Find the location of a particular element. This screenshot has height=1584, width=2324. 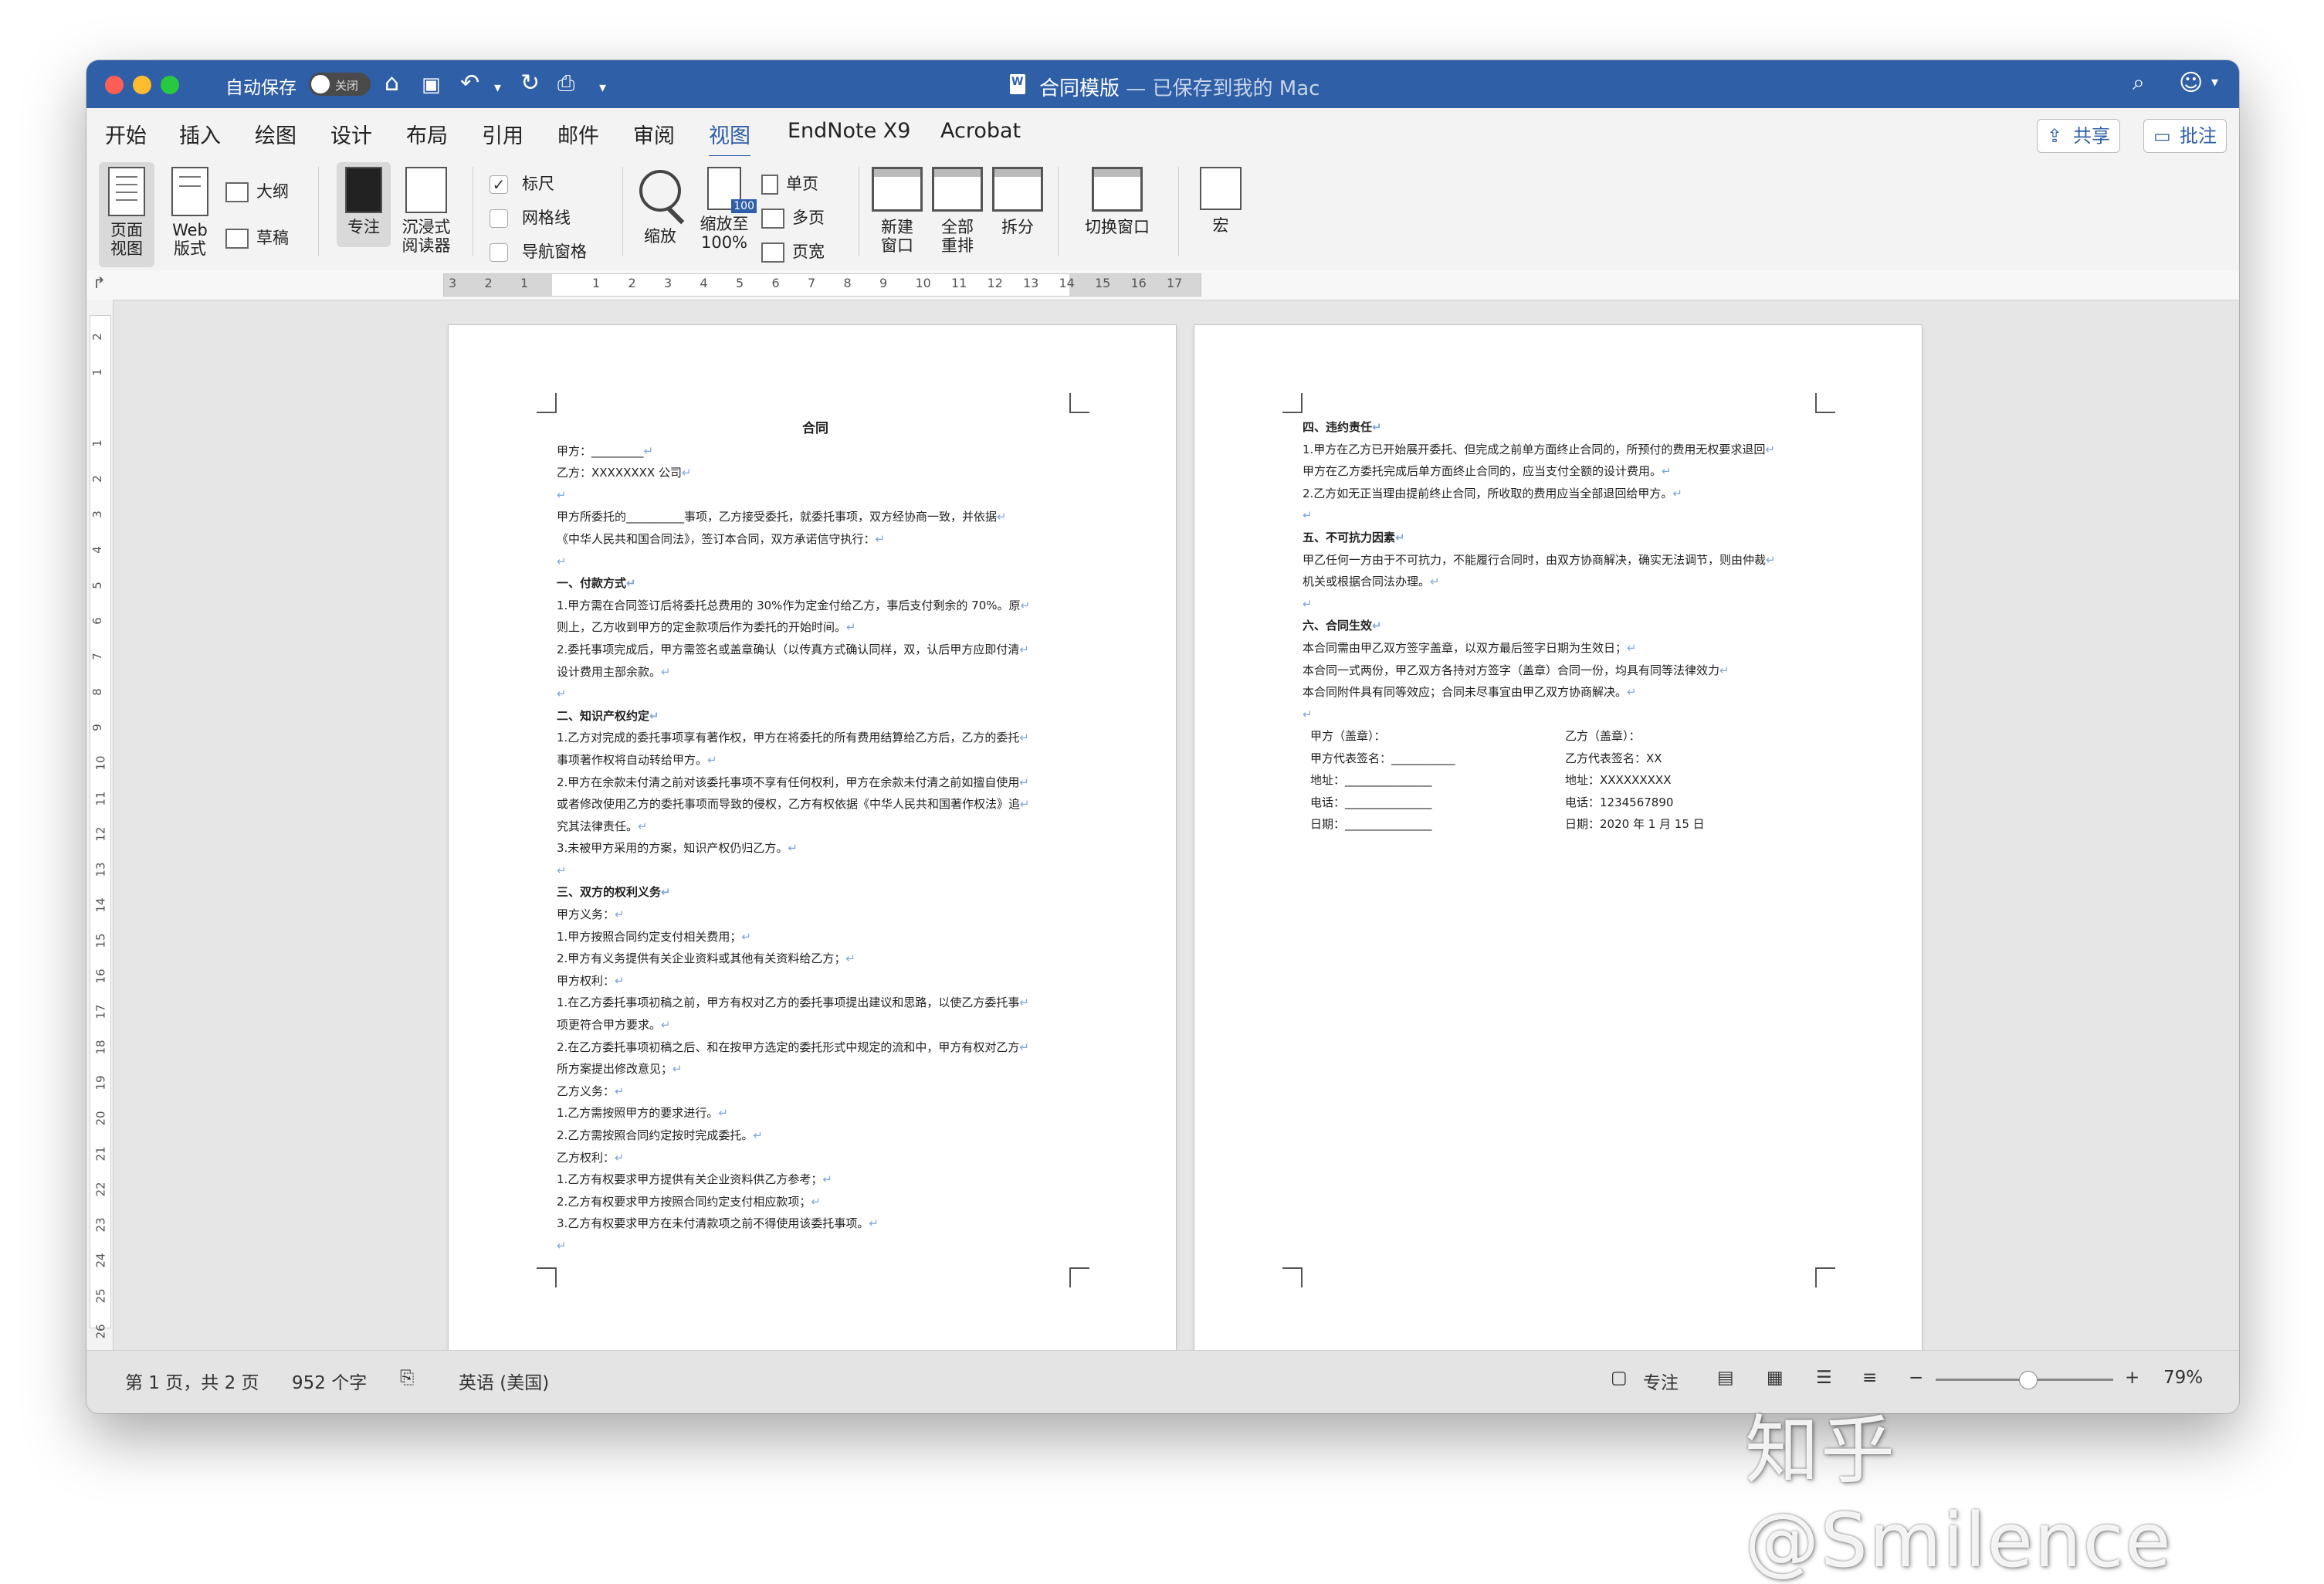

new-window-button: 新建 窗口 is located at coordinates (897, 211).